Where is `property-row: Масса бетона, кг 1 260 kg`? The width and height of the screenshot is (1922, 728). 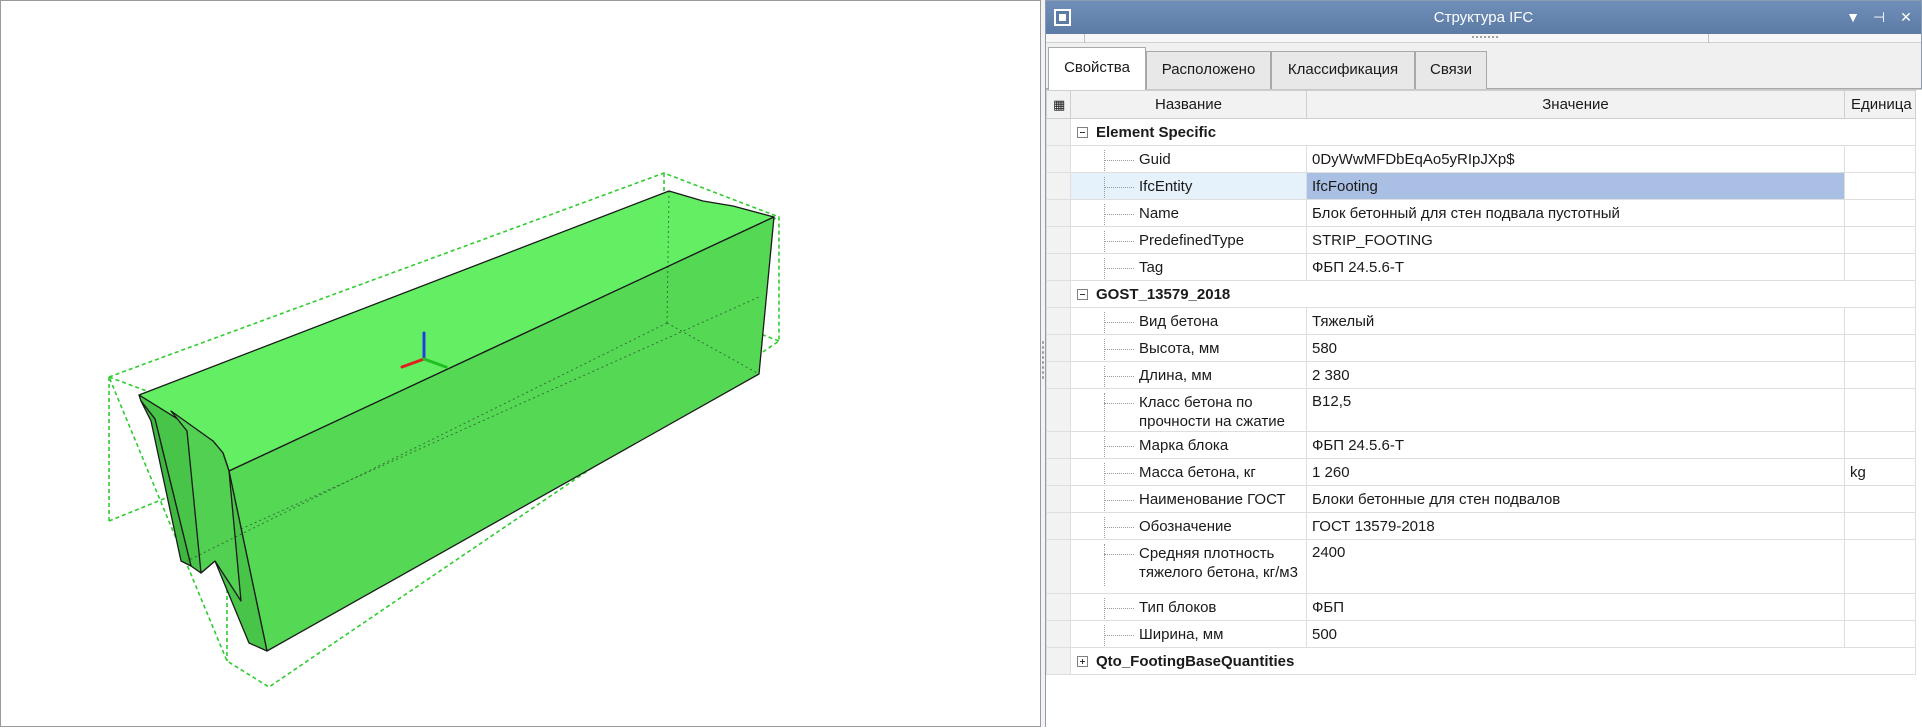 property-row: Масса бетона, кг 1 260 kg is located at coordinates (1481, 472).